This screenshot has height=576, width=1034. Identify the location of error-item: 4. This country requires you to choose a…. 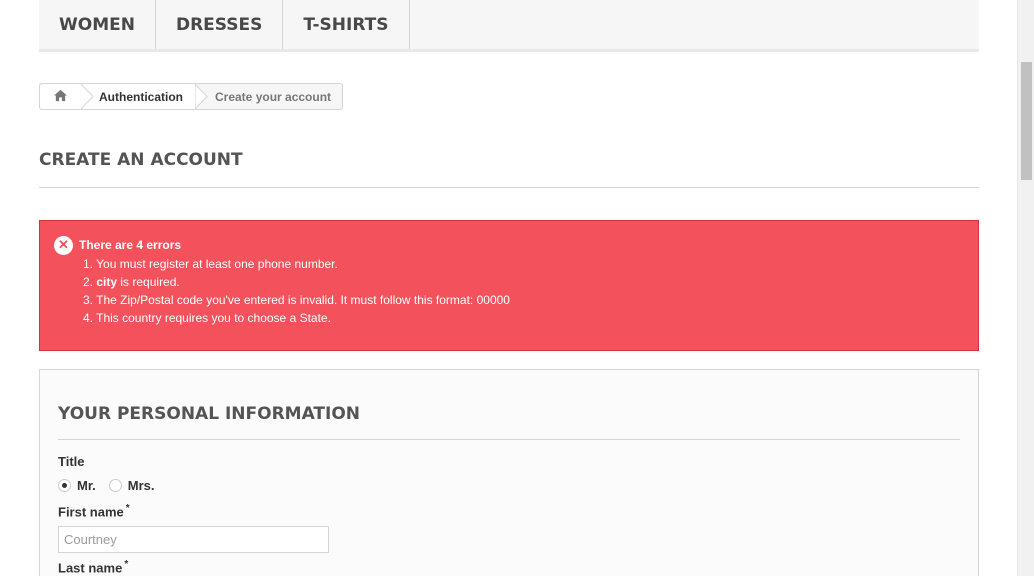
(207, 318).